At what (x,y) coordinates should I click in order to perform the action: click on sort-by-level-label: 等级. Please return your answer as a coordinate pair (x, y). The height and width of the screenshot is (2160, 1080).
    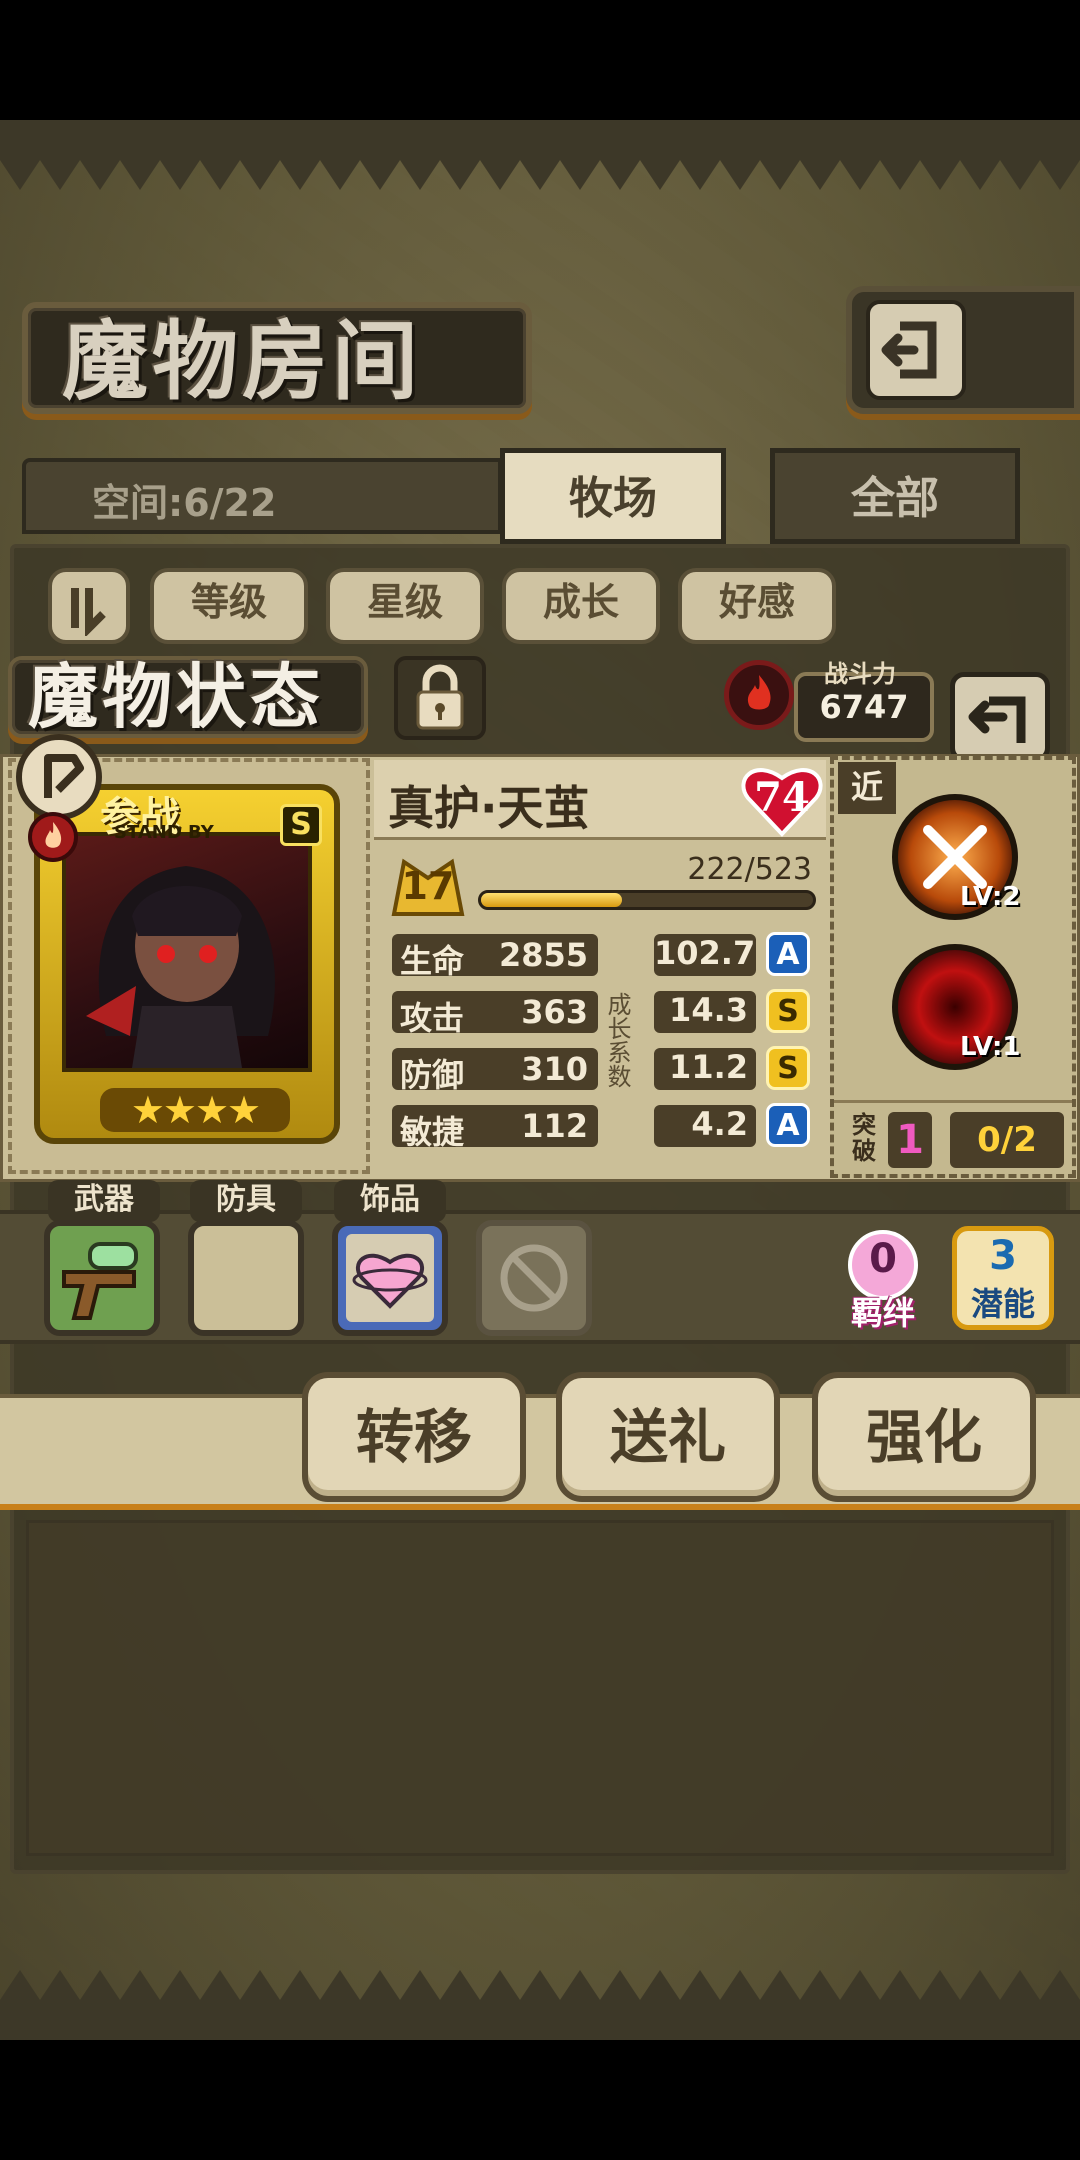
    Looking at the image, I should click on (228, 602).